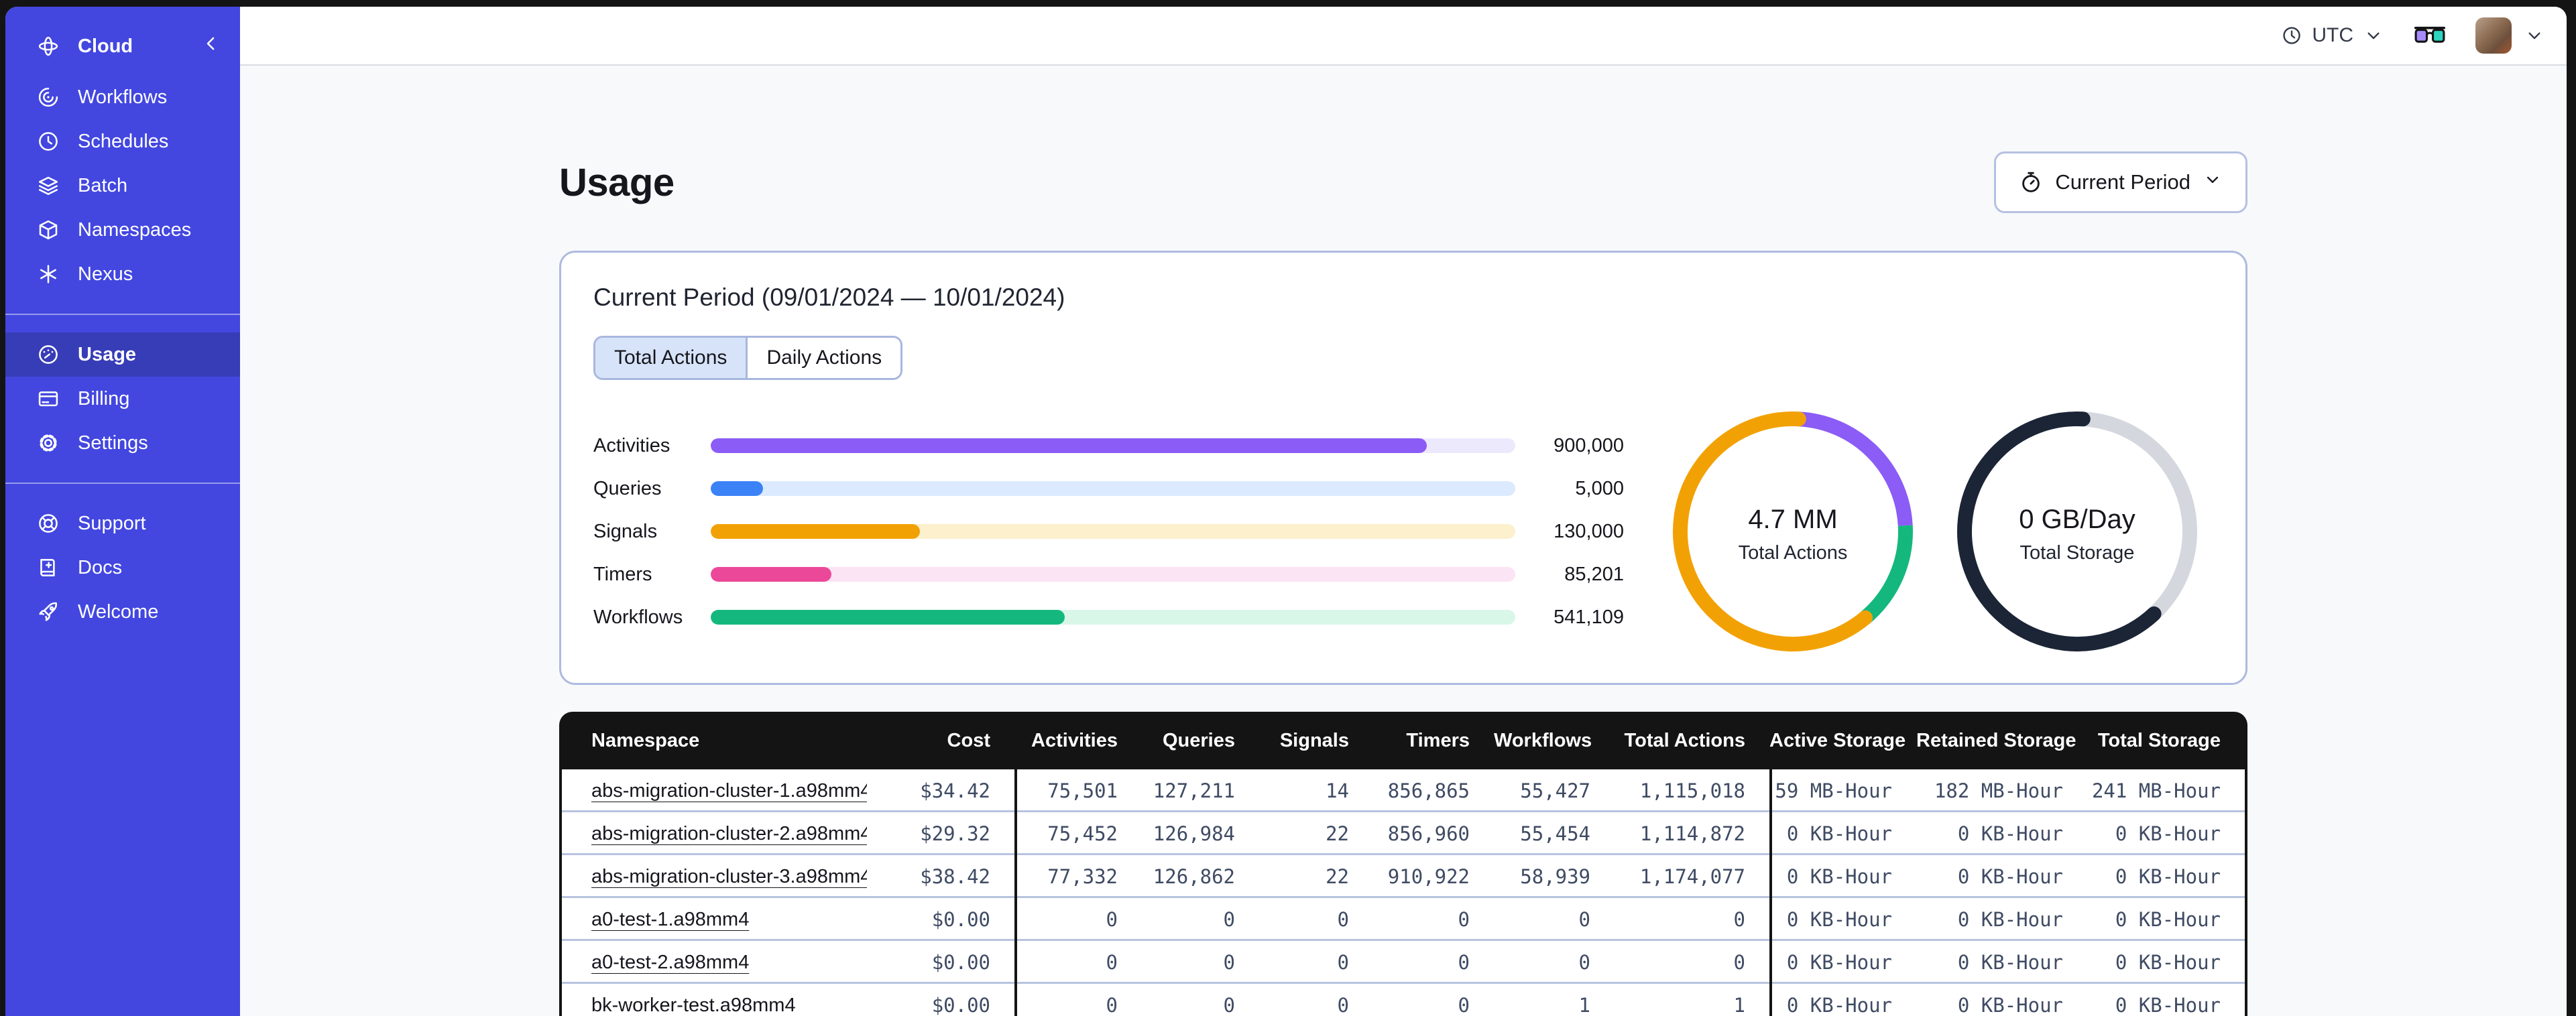 The image size is (2576, 1016). I want to click on sidebar-item-batch: Batch, so click(122, 186).